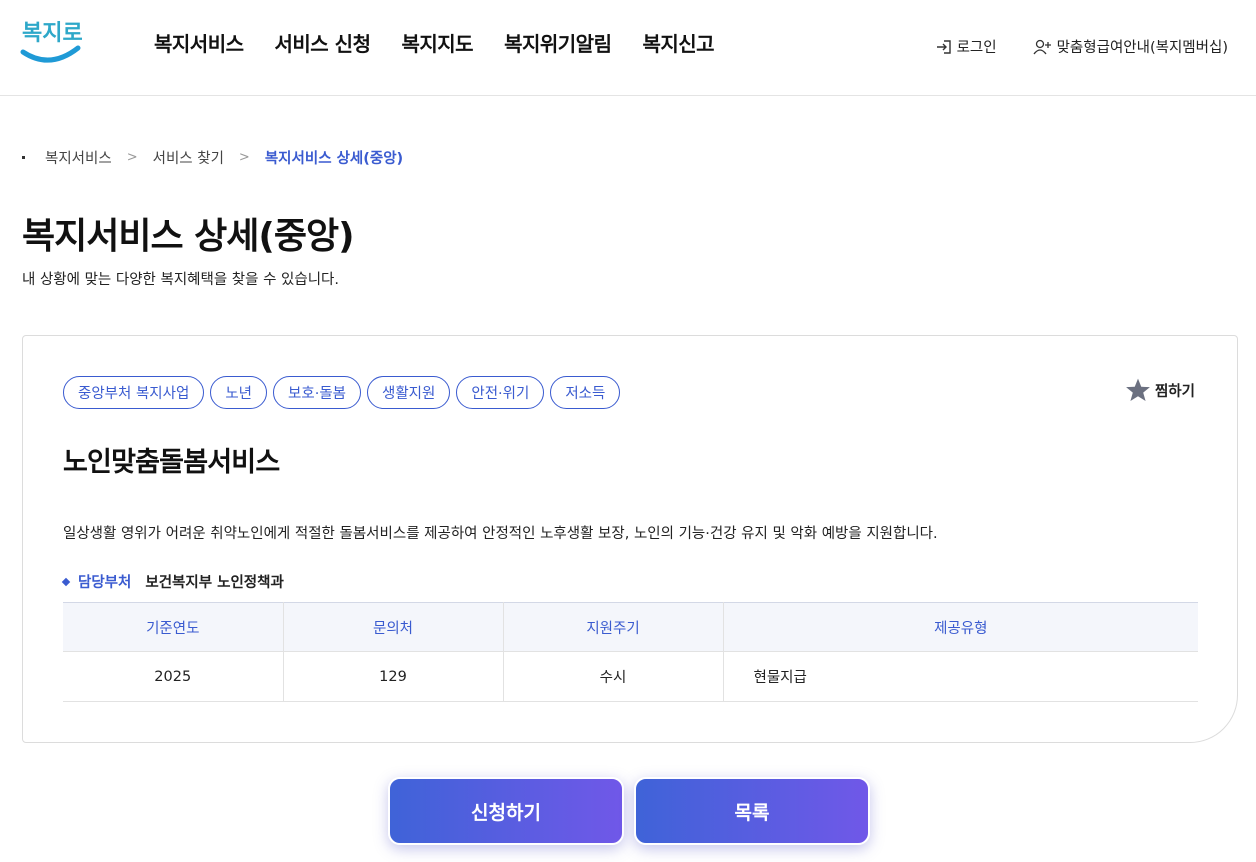 The image size is (1256, 862). I want to click on logo-mark: 복지로, so click(51, 42).